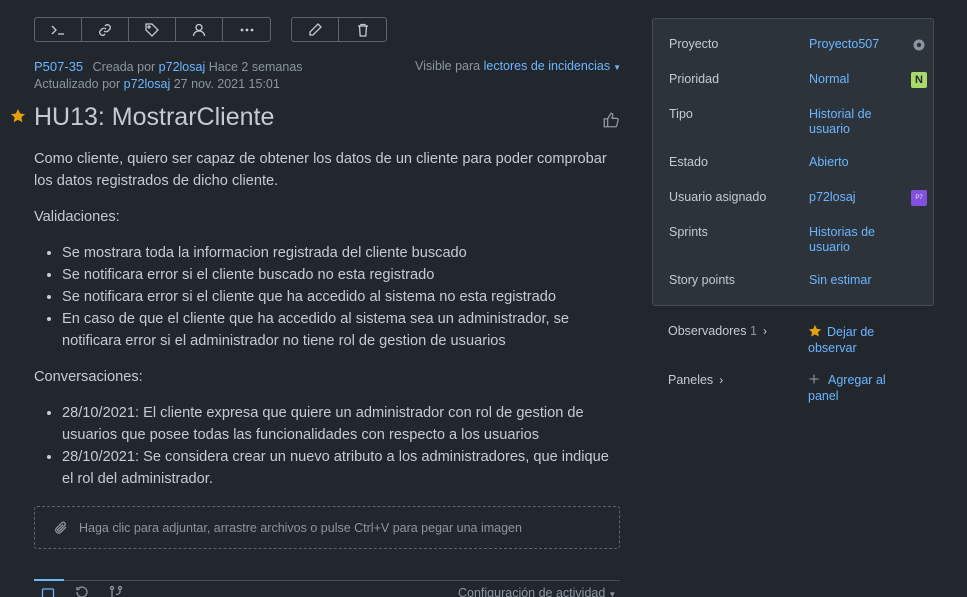 The width and height of the screenshot is (967, 597). What do you see at coordinates (448, 66) in the screenshot?
I see `visible-prefix: Visible para` at bounding box center [448, 66].